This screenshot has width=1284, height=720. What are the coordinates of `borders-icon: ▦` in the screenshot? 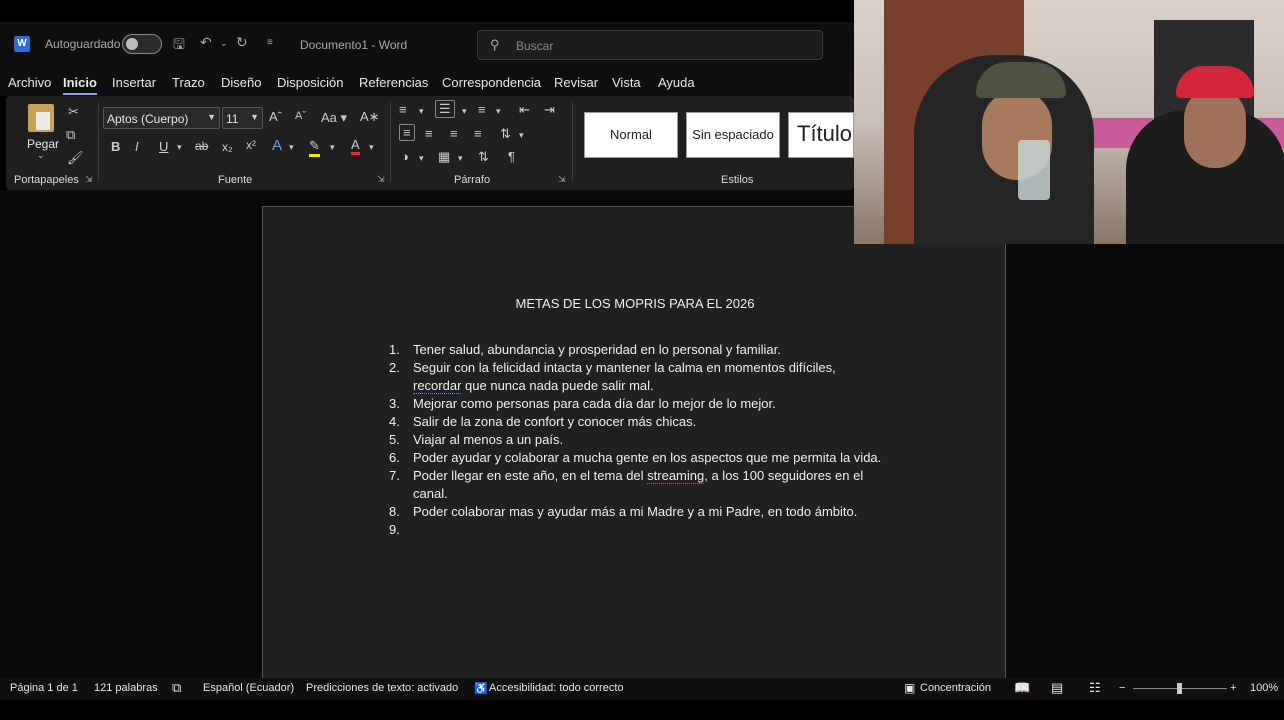 It's located at (444, 157).